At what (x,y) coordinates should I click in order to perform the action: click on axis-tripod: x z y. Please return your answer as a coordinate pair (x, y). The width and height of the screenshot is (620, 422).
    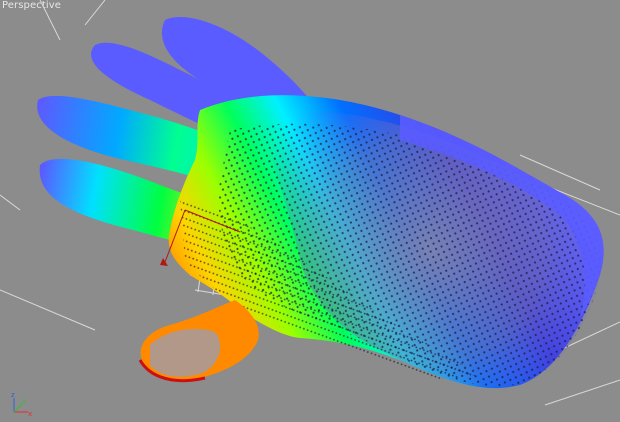
    Looking at the image, I should click on (21, 404).